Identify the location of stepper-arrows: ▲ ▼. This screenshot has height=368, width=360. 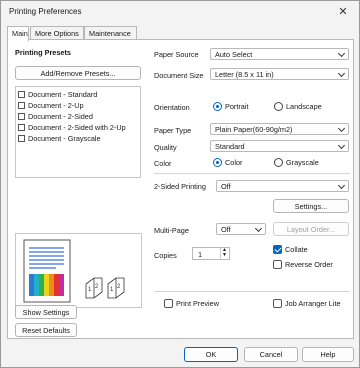
(224, 253).